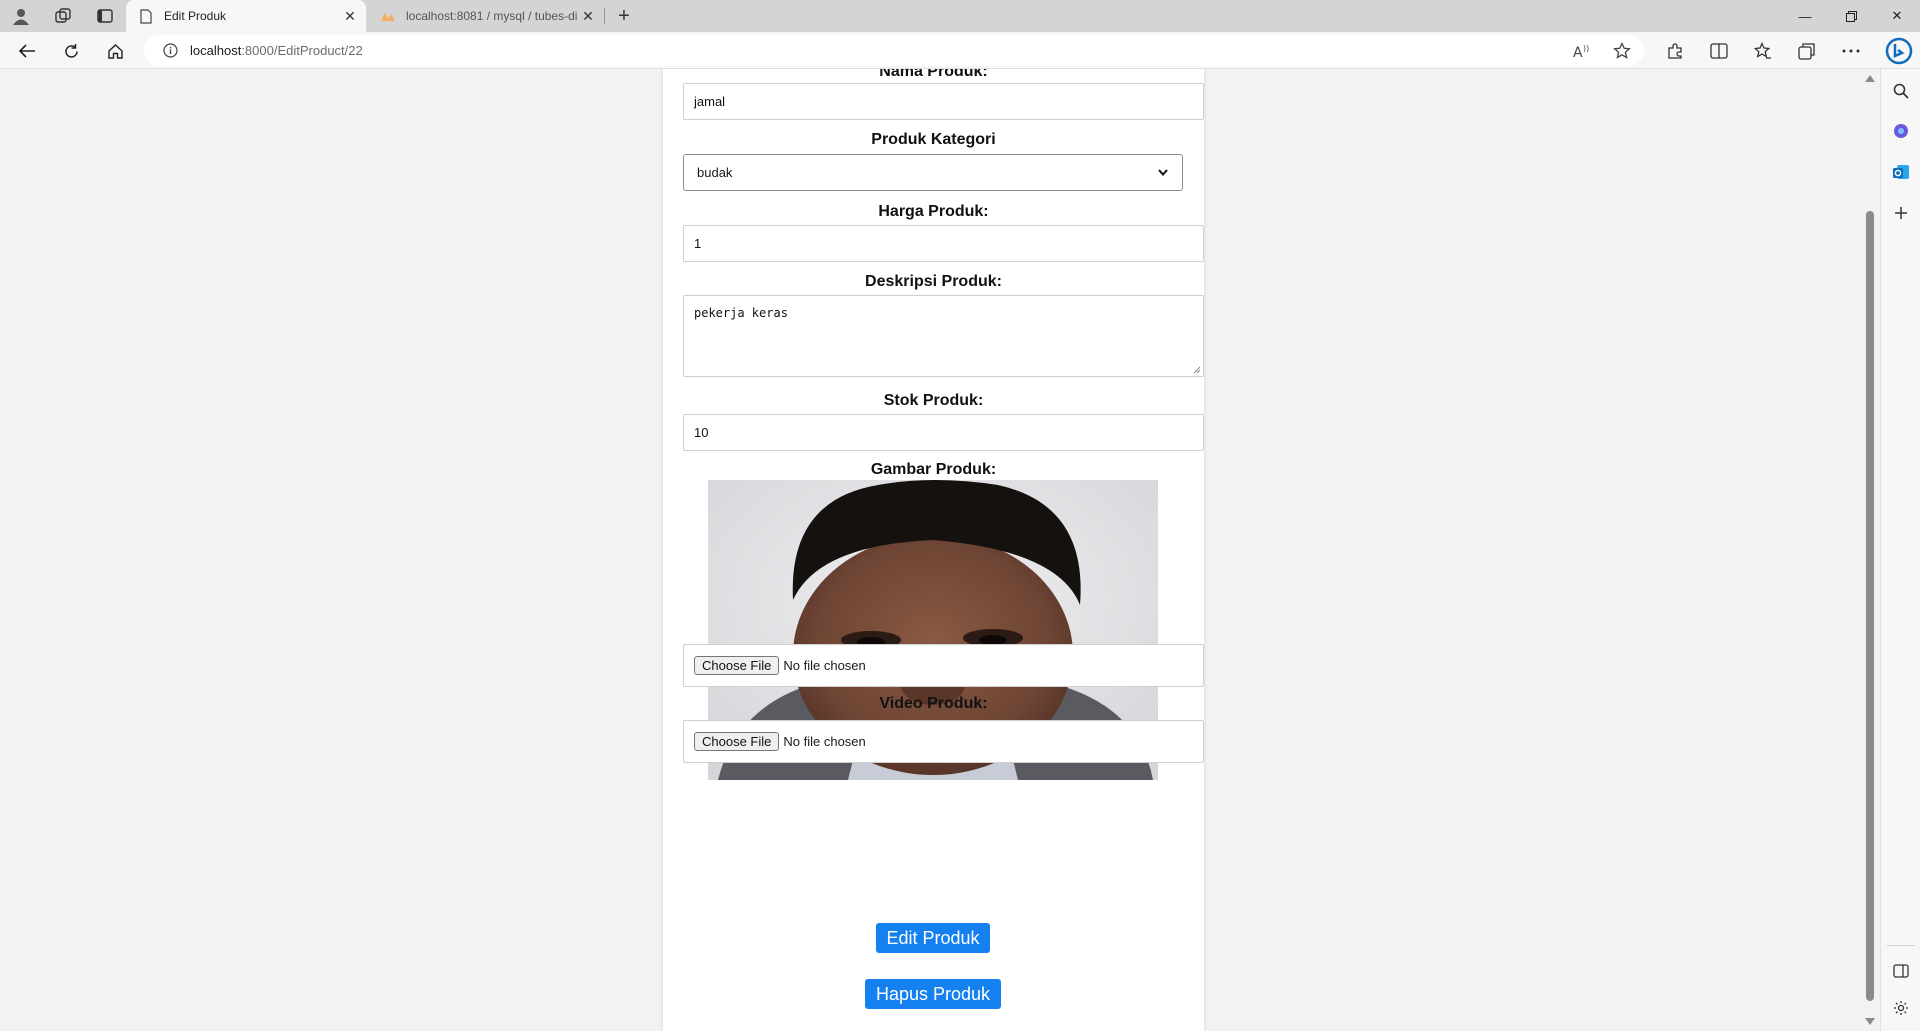 Image resolution: width=1920 pixels, height=1031 pixels. Describe the element at coordinates (115, 51) in the screenshot. I see `home-icon` at that location.